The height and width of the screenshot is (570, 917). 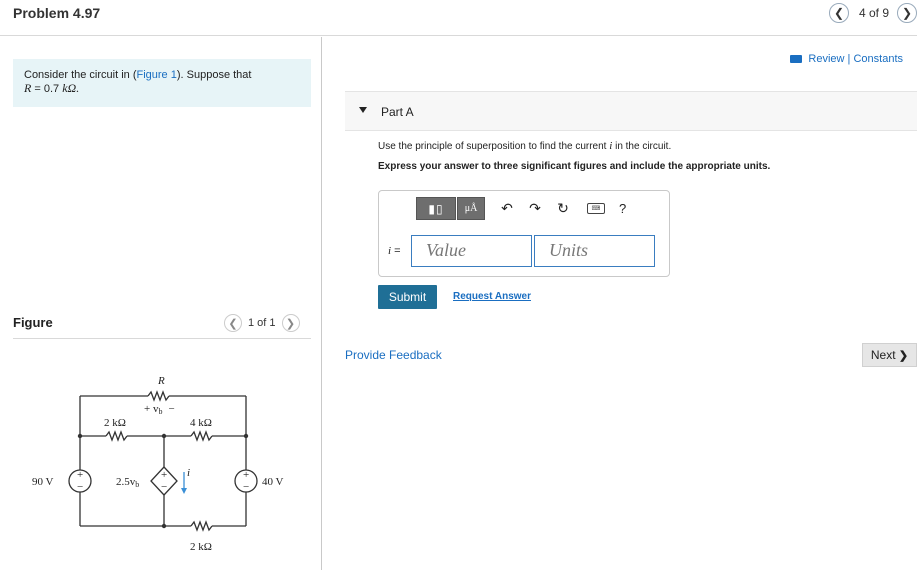 I want to click on constants-link: Constants, so click(x=878, y=59).